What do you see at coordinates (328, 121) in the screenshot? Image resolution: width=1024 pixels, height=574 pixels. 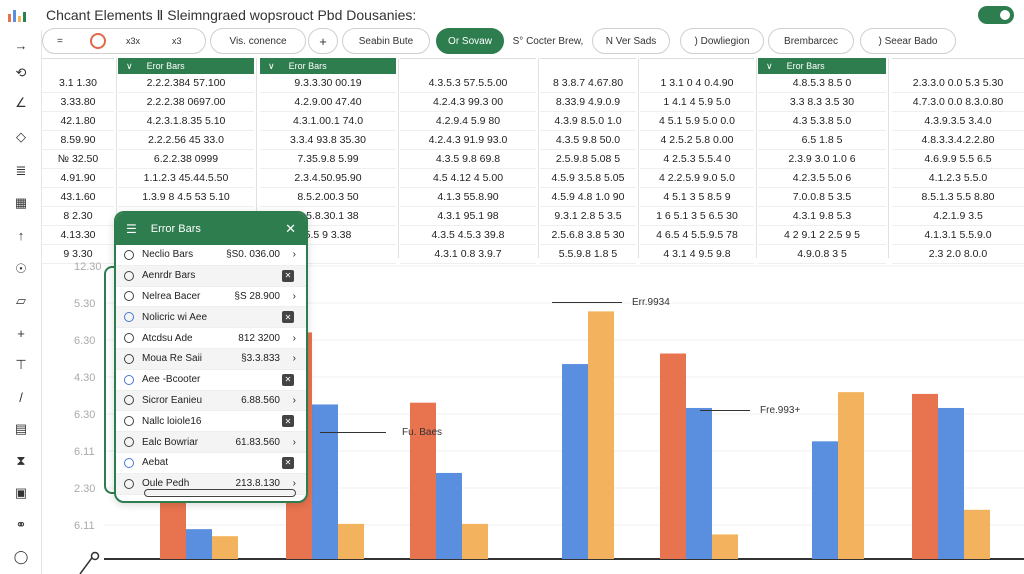 I see `table-cell: 4.3.1.00.1 74.0` at bounding box center [328, 121].